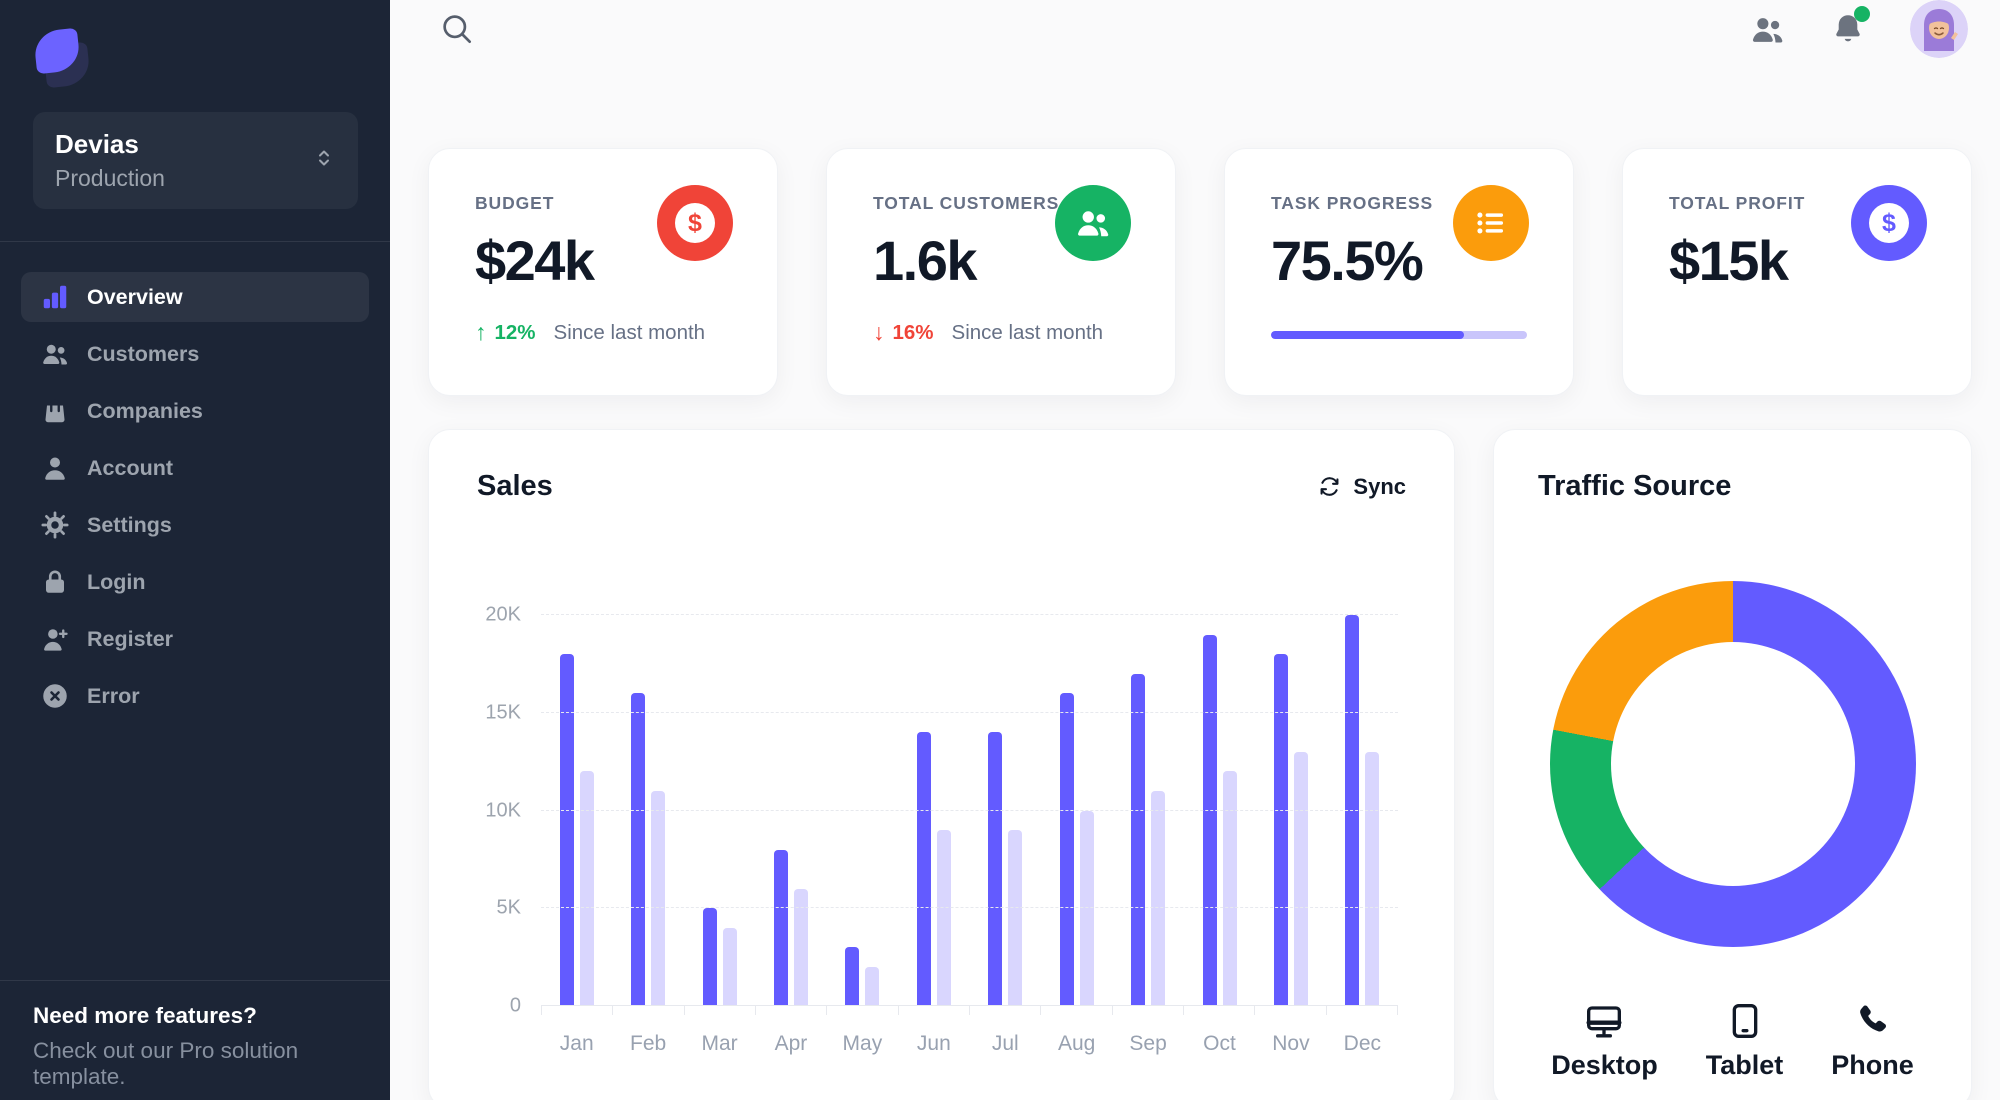 This screenshot has height=1100, width=2000. Describe the element at coordinates (195, 639) in the screenshot. I see `sidebar-item-register: Register` at that location.